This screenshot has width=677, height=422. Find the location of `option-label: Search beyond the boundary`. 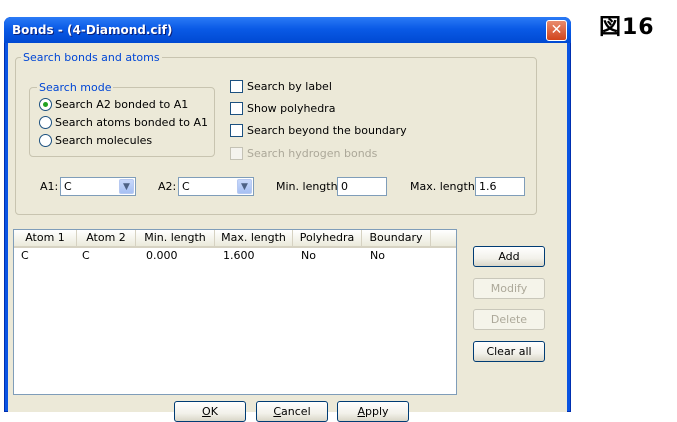

option-label: Search beyond the boundary is located at coordinates (327, 130).